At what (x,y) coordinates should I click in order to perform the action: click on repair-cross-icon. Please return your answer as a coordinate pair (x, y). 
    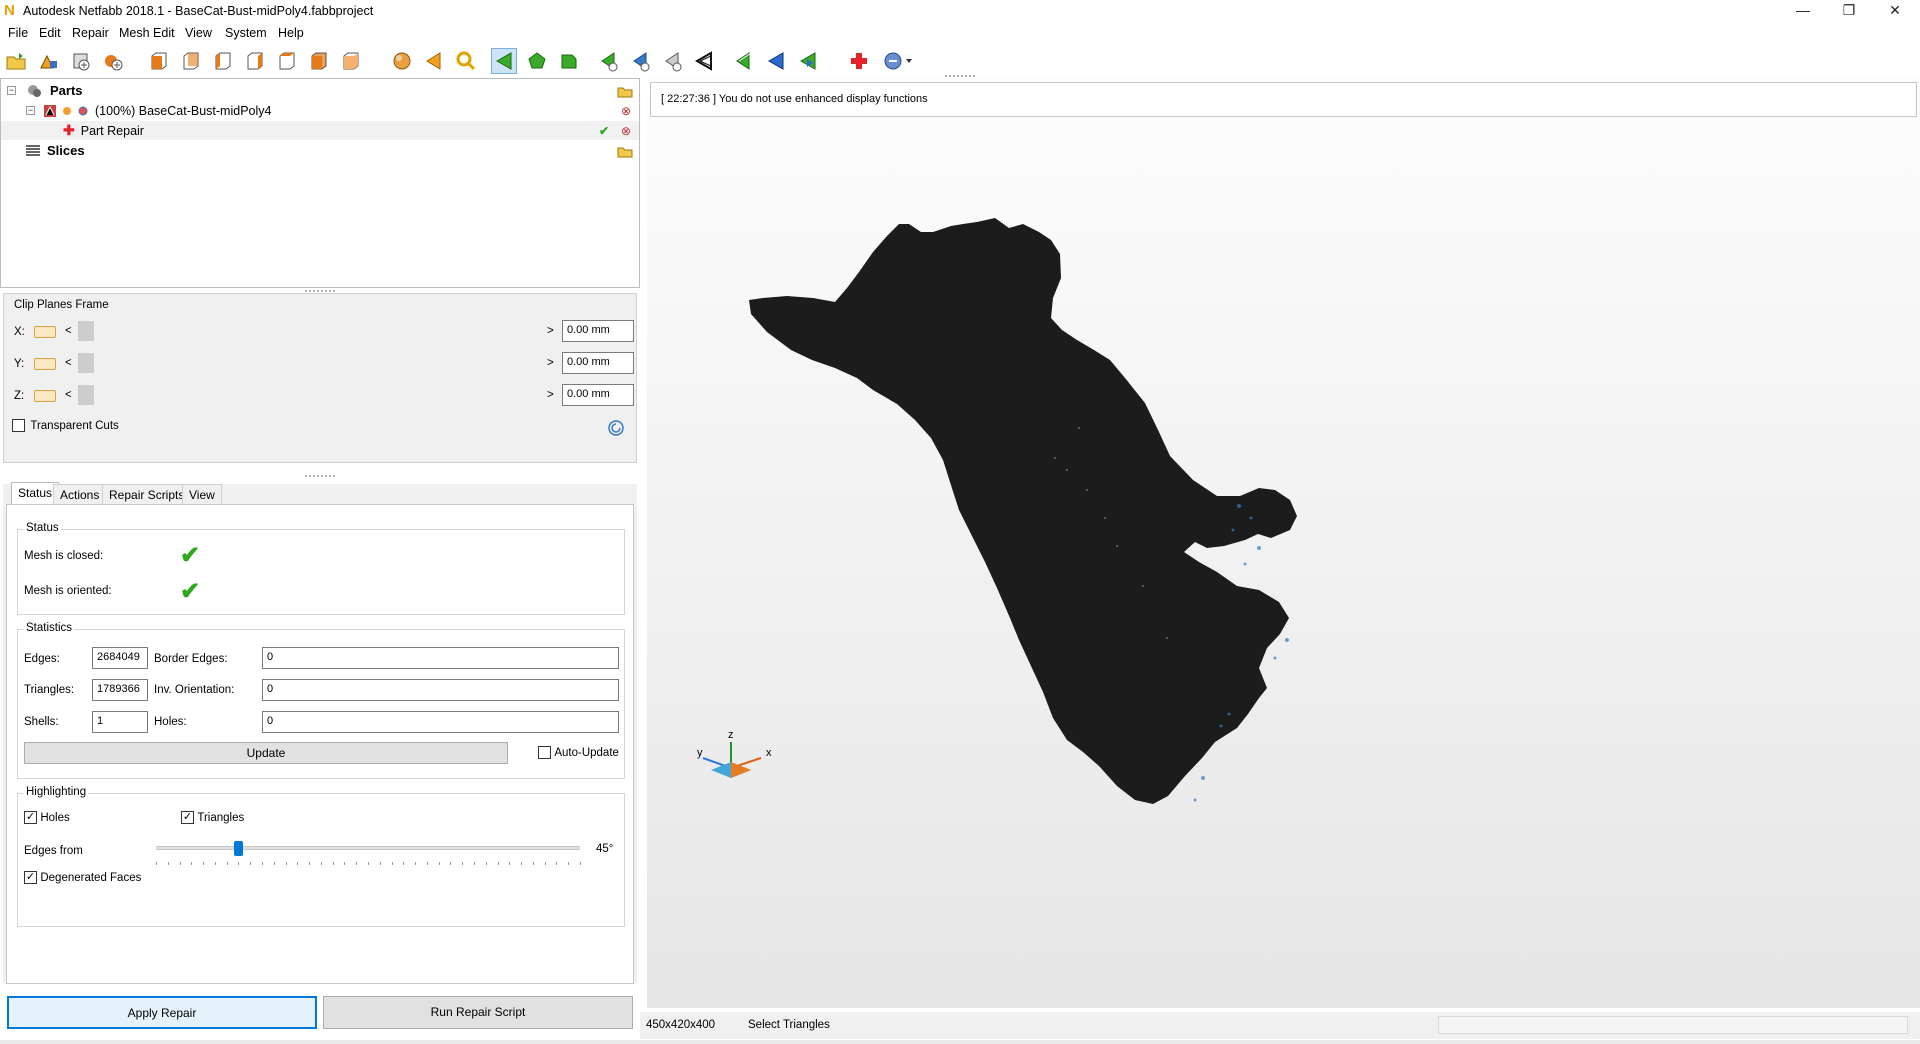
    Looking at the image, I should click on (859, 61).